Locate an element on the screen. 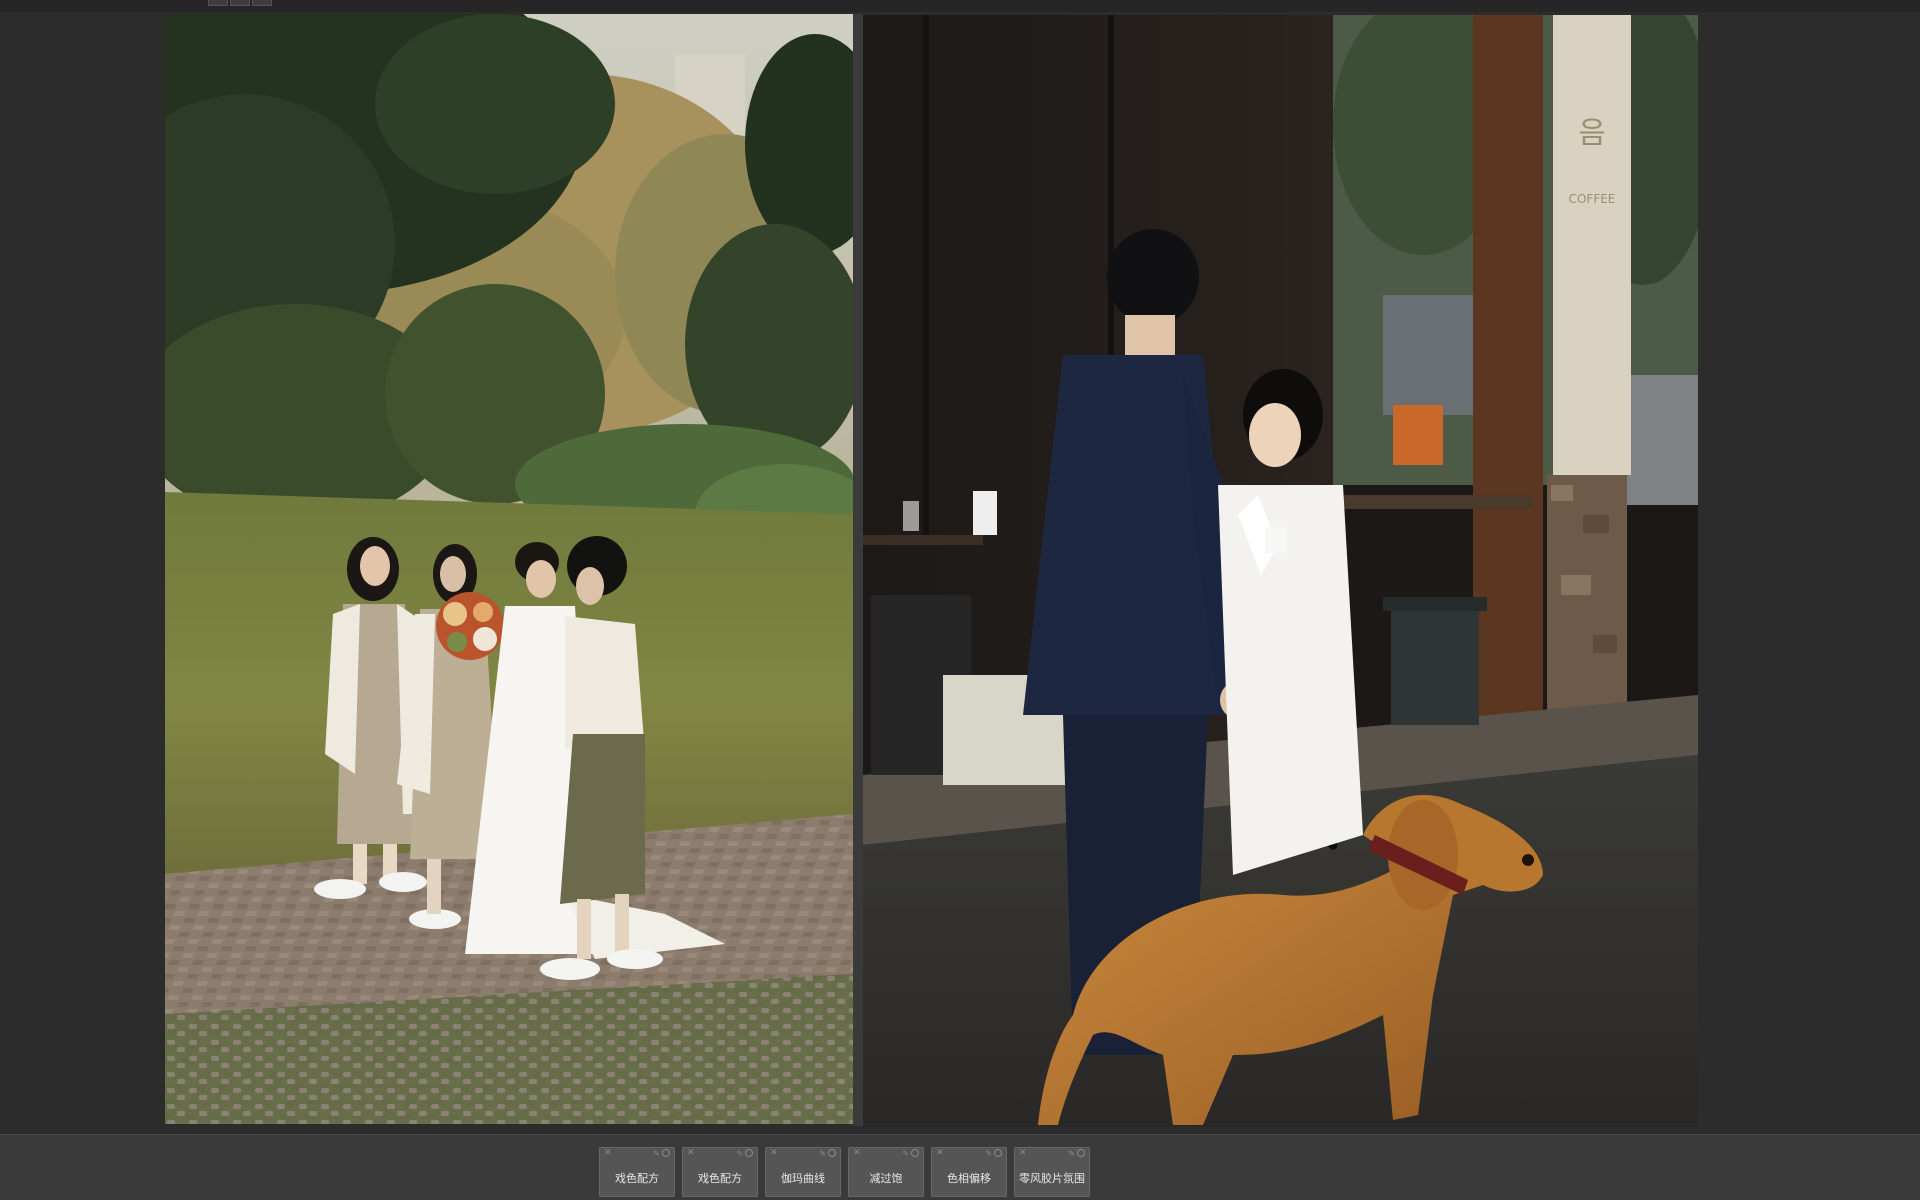  preset-button: ✕ ✎ 色相偏移 is located at coordinates (969, 1172).